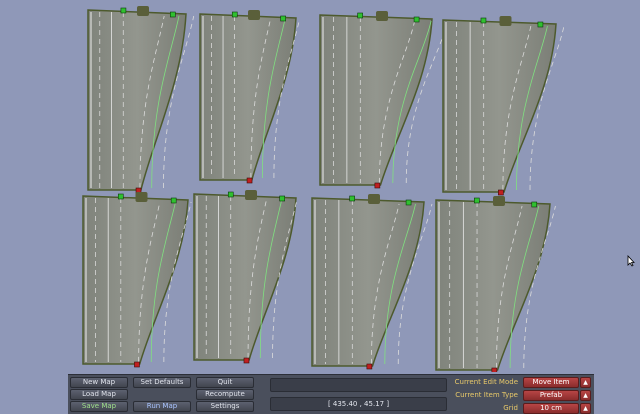 This screenshot has height=414, width=640. What do you see at coordinates (358, 385) in the screenshot?
I see `status-message` at bounding box center [358, 385].